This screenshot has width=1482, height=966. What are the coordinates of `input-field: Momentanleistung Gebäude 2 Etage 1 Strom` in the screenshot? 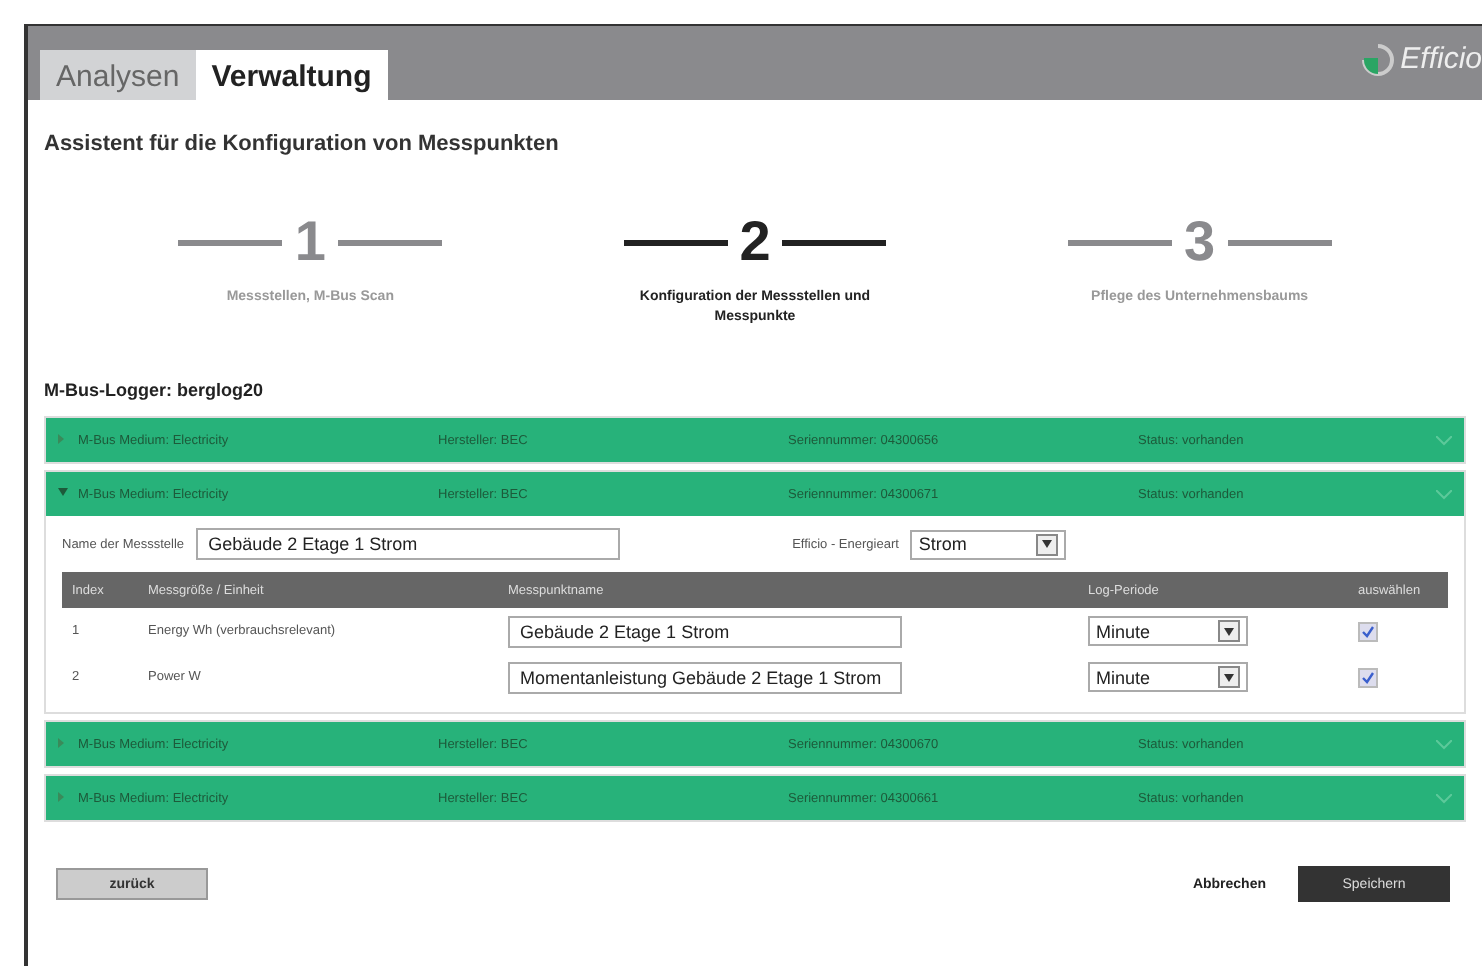 It's located at (705, 677).